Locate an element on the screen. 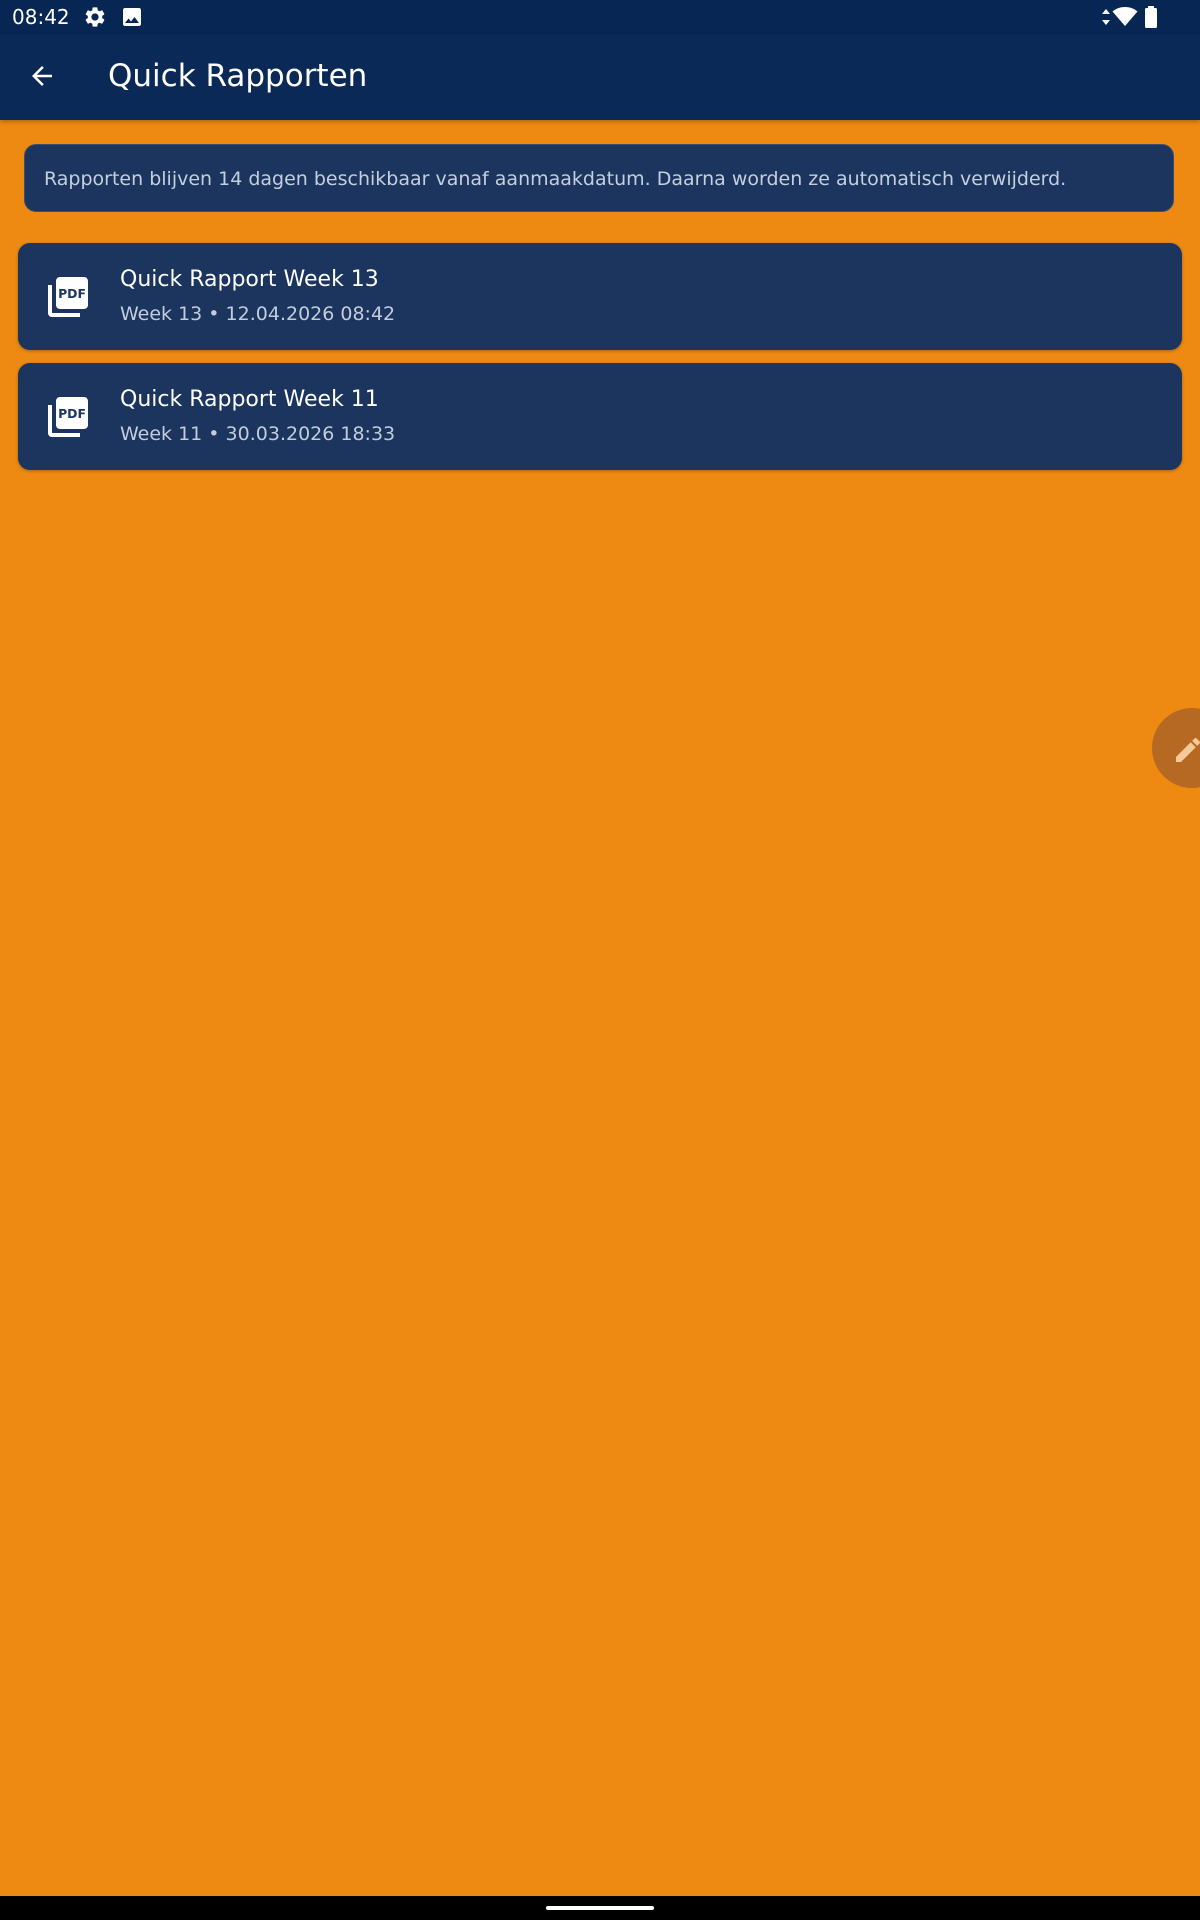  pencil-icon is located at coordinates (1188, 749).